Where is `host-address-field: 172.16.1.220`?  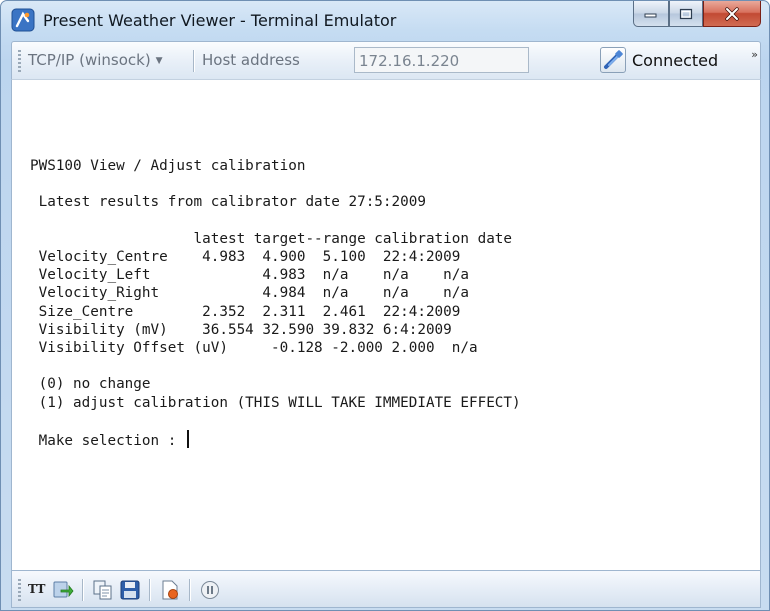
host-address-field: 172.16.1.220 is located at coordinates (441, 60).